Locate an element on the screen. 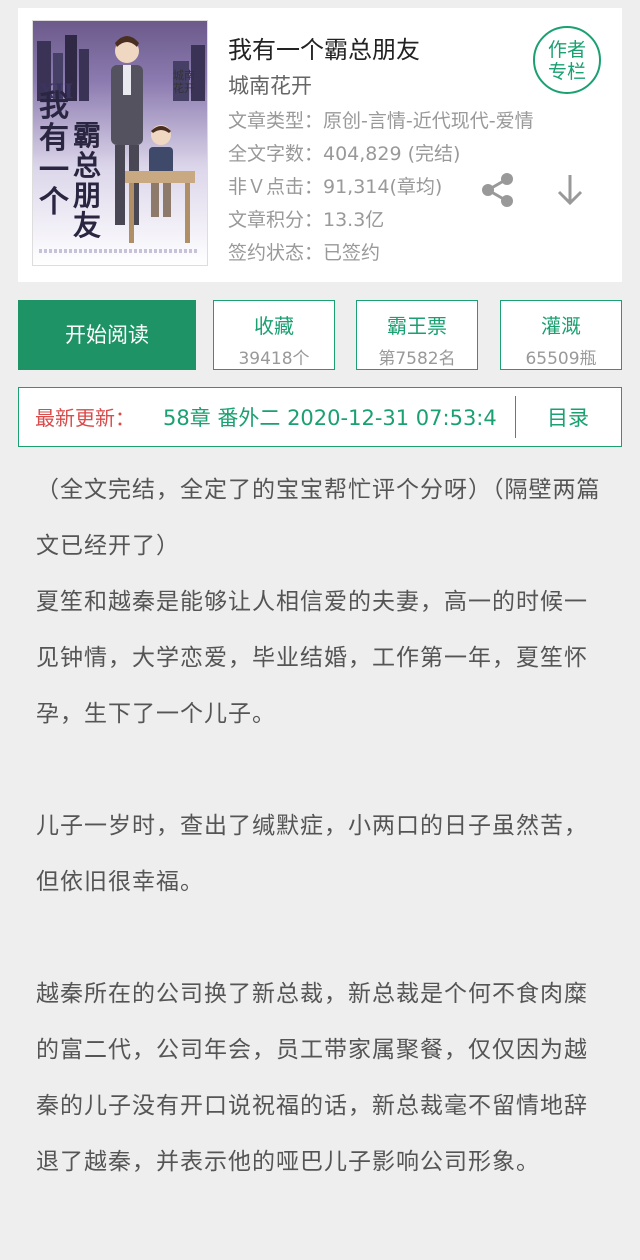 Image resolution: width=640 pixels, height=1260 pixels. author-name: 城南花开 is located at coordinates (270, 85).